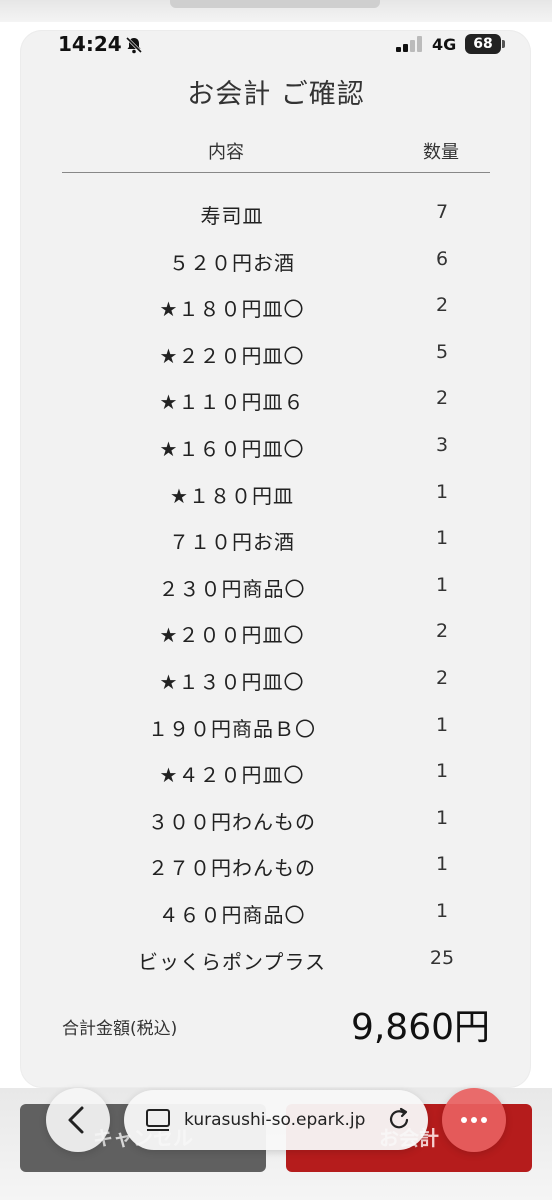  Describe the element at coordinates (485, 44) in the screenshot. I see `battery-icon: 68` at that location.